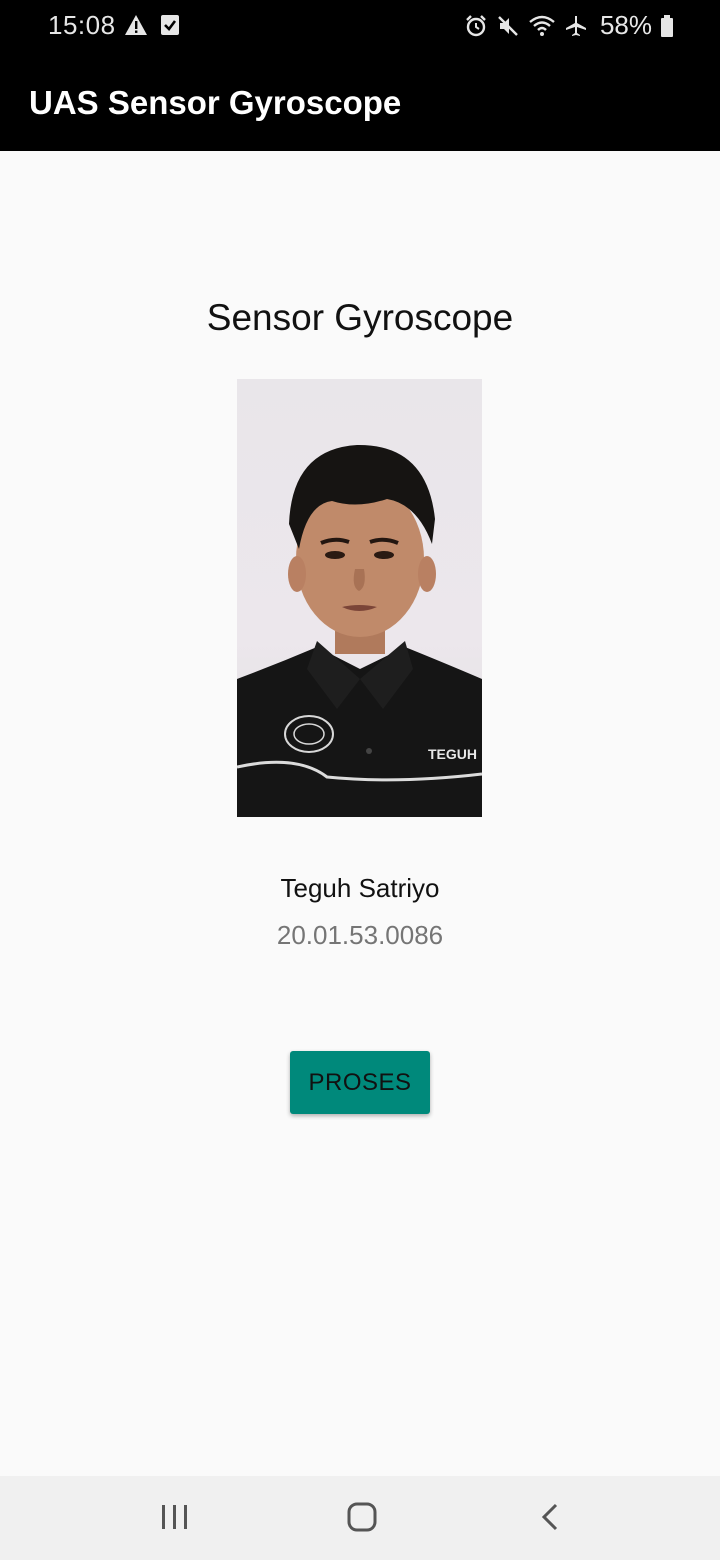  What do you see at coordinates (452, 754) in the screenshot?
I see `shirt-name-text: TEGUH` at bounding box center [452, 754].